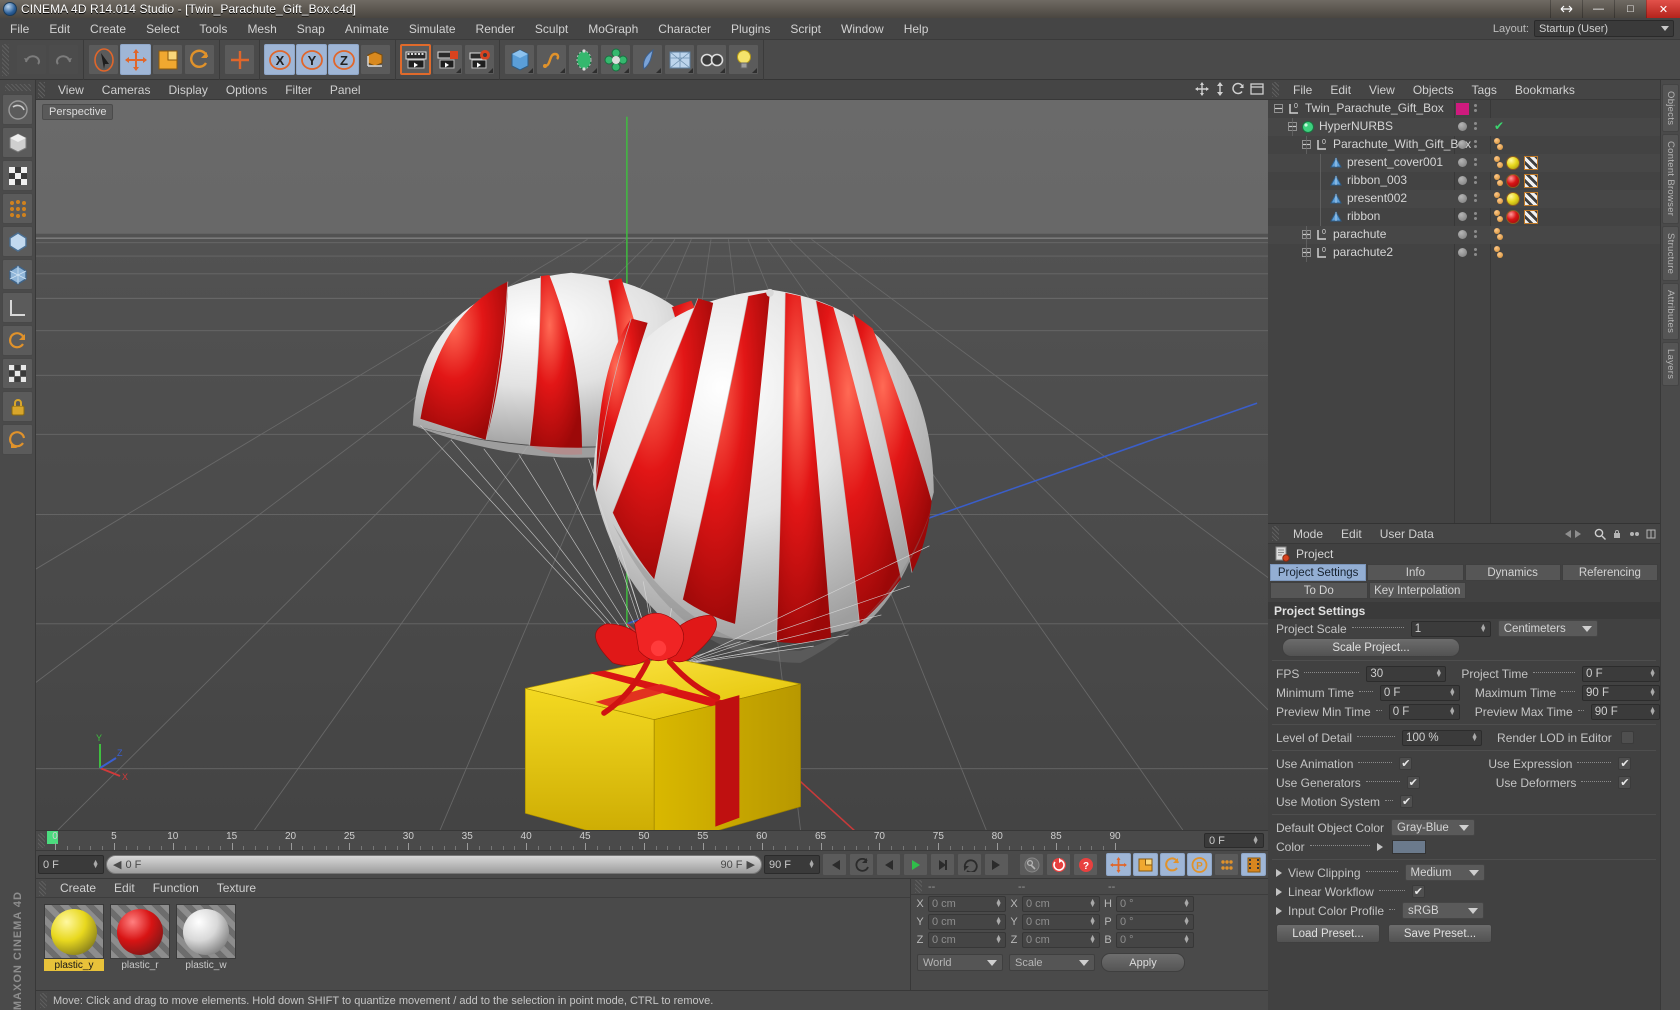  I want to click on add-nurbs-button, so click(583, 59).